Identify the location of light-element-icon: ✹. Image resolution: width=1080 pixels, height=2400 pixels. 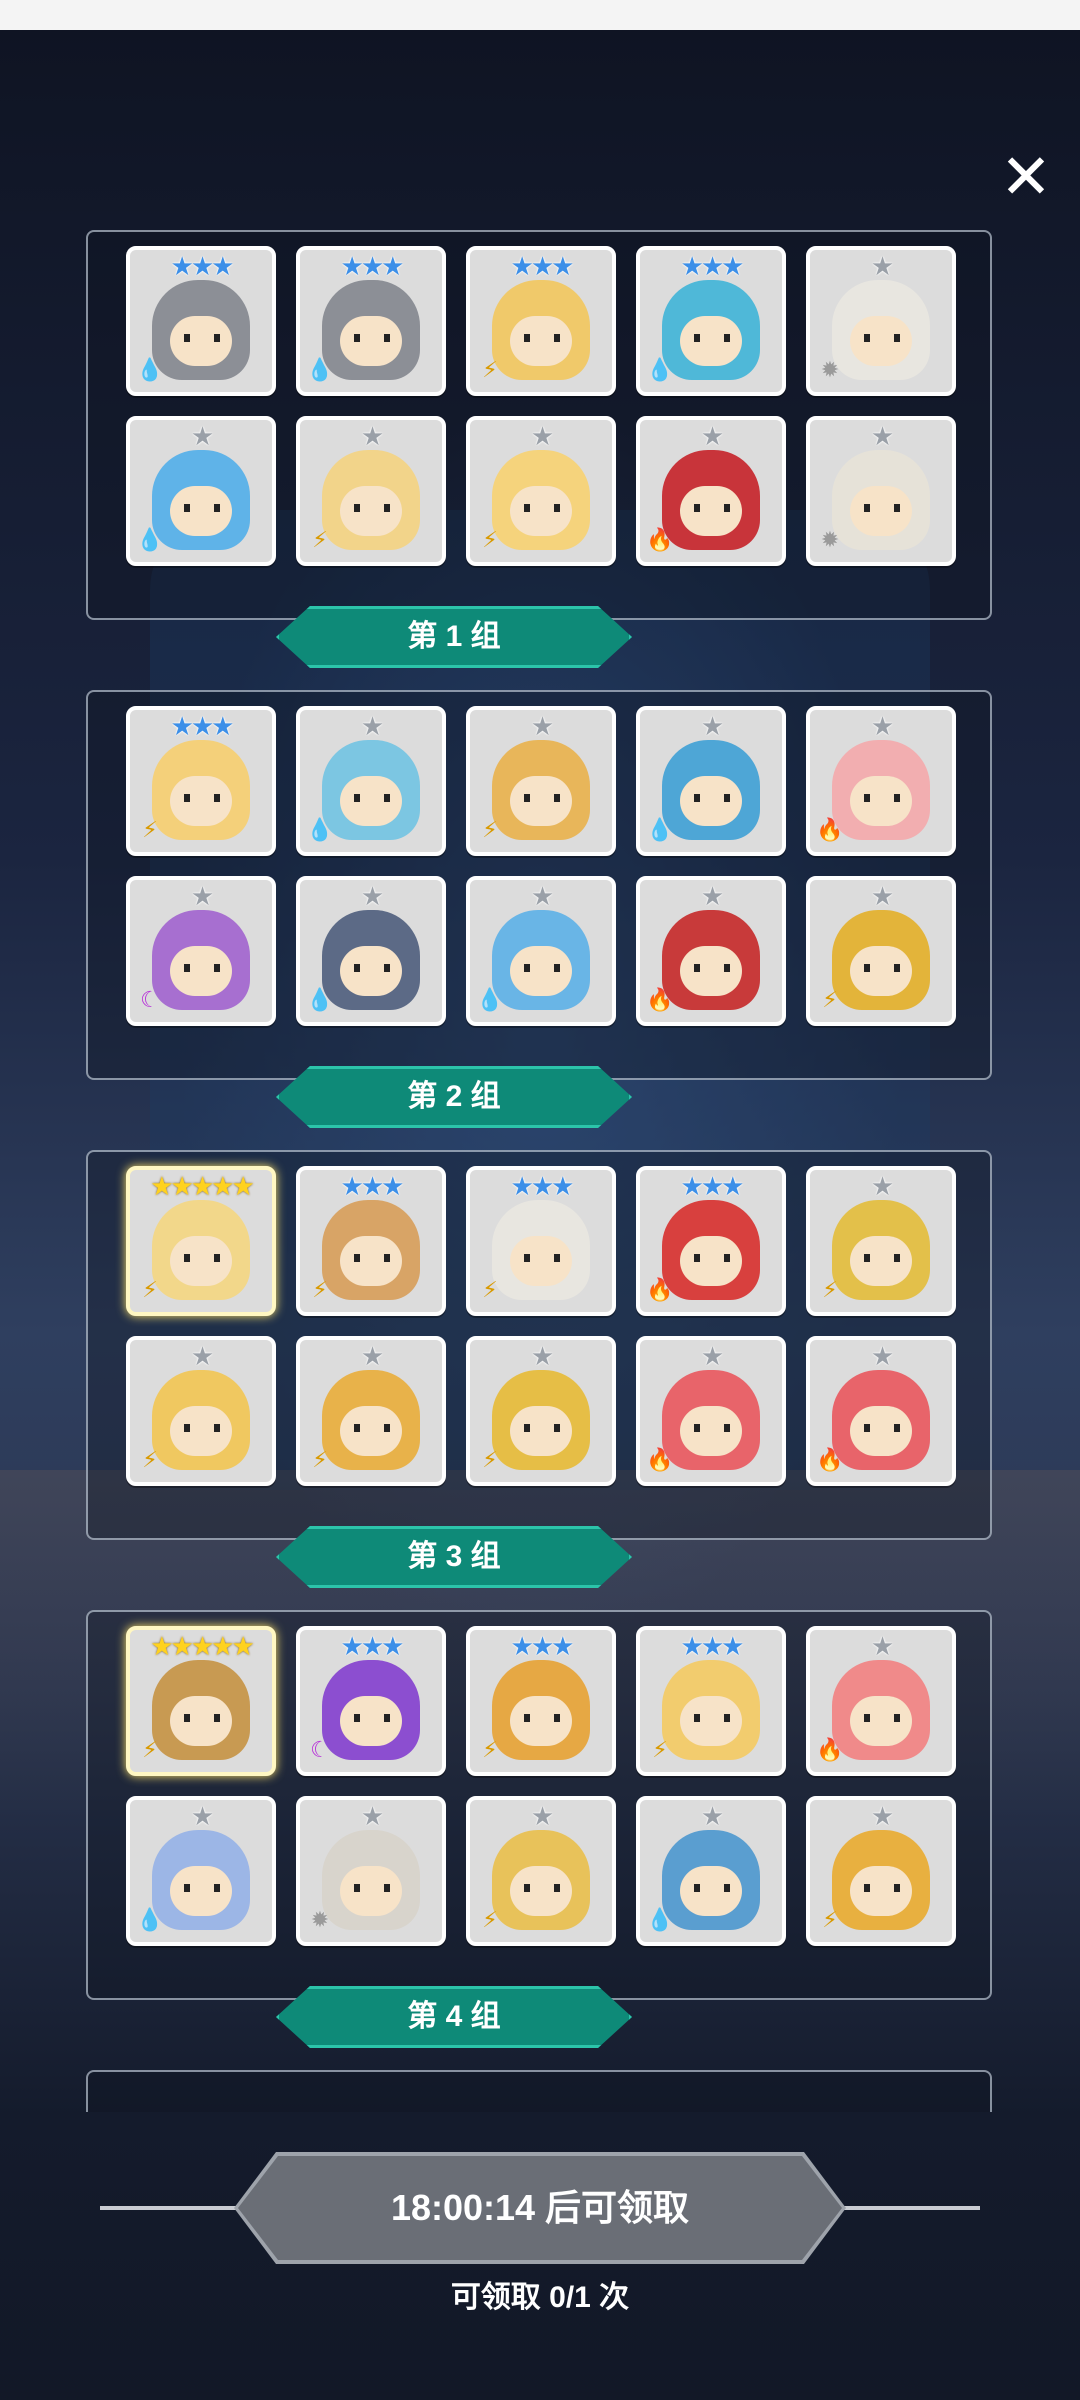
(320, 1919).